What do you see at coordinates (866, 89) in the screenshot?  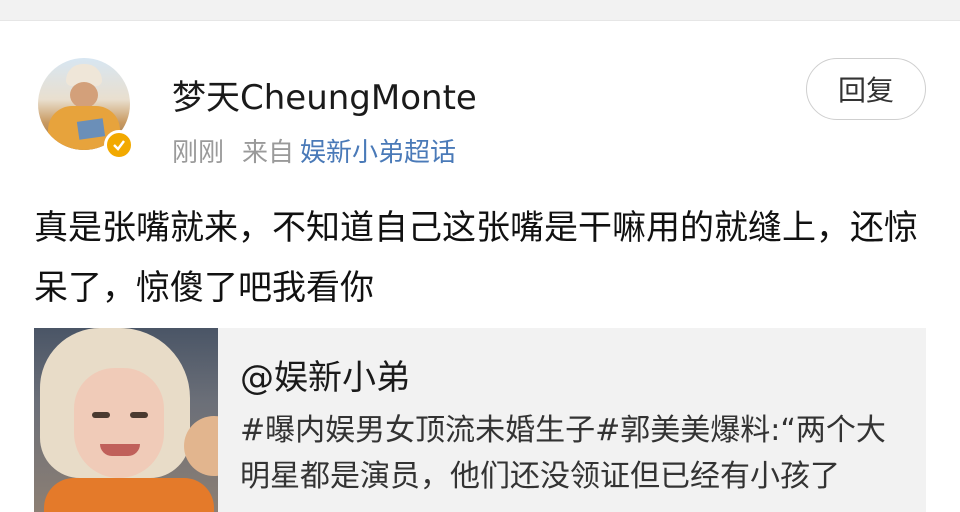 I see `reply-button: 回复` at bounding box center [866, 89].